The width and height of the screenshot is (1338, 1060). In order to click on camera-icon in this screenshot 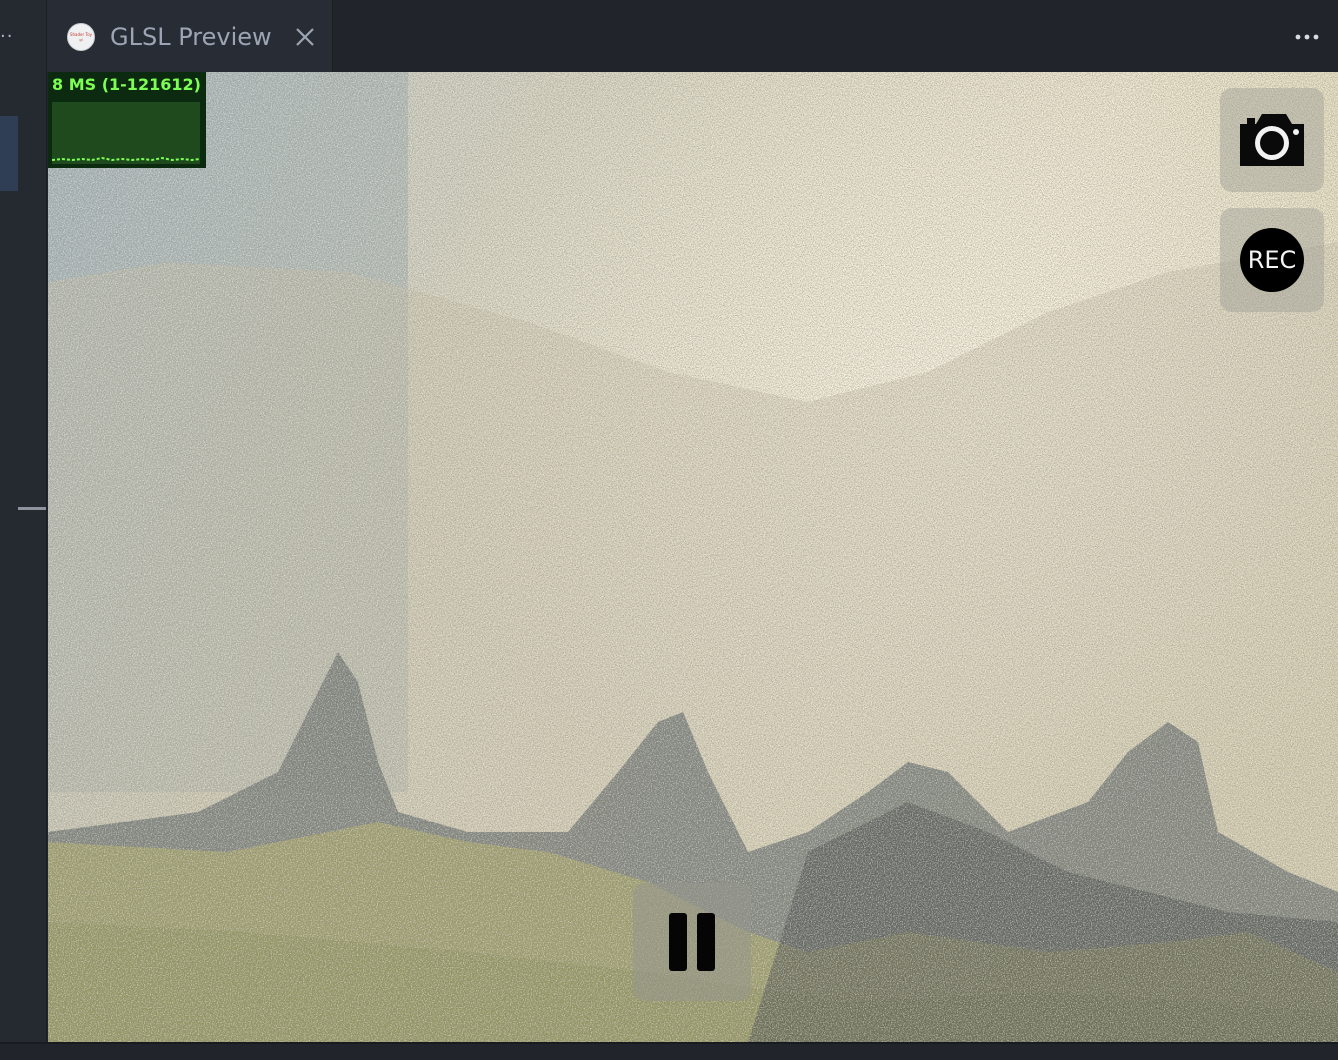, I will do `click(1272, 140)`.